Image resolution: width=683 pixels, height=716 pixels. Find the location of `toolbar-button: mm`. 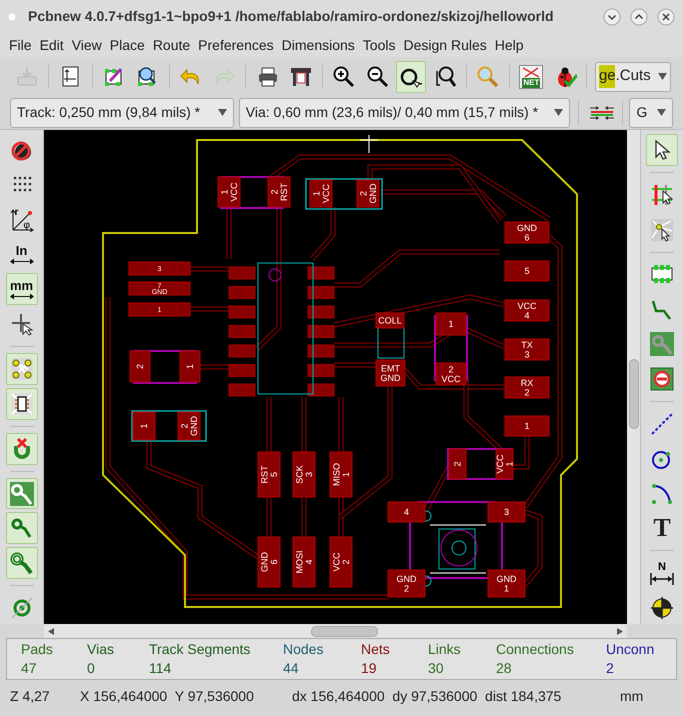

toolbar-button: mm is located at coordinates (22, 289).